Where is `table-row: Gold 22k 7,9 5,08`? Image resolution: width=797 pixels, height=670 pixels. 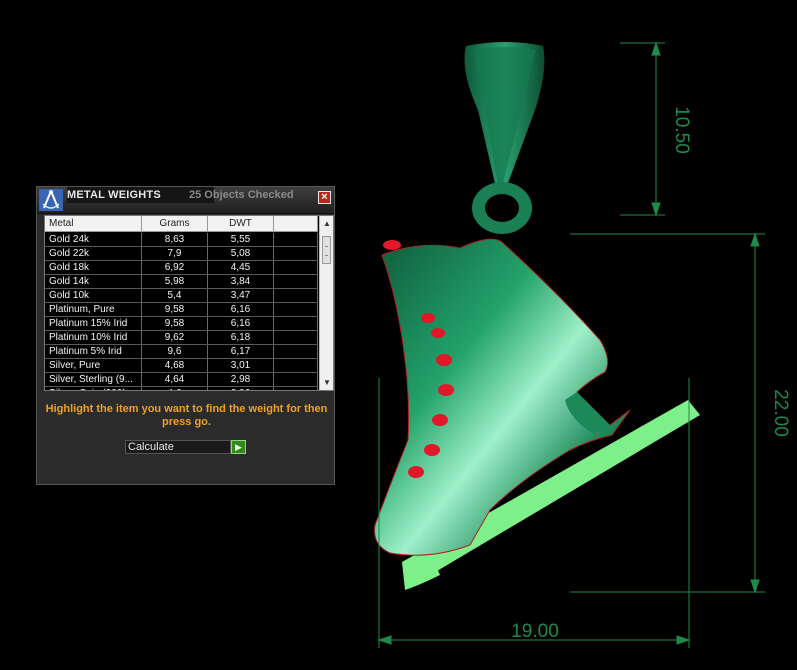 table-row: Gold 22k 7,9 5,08 is located at coordinates (181, 254).